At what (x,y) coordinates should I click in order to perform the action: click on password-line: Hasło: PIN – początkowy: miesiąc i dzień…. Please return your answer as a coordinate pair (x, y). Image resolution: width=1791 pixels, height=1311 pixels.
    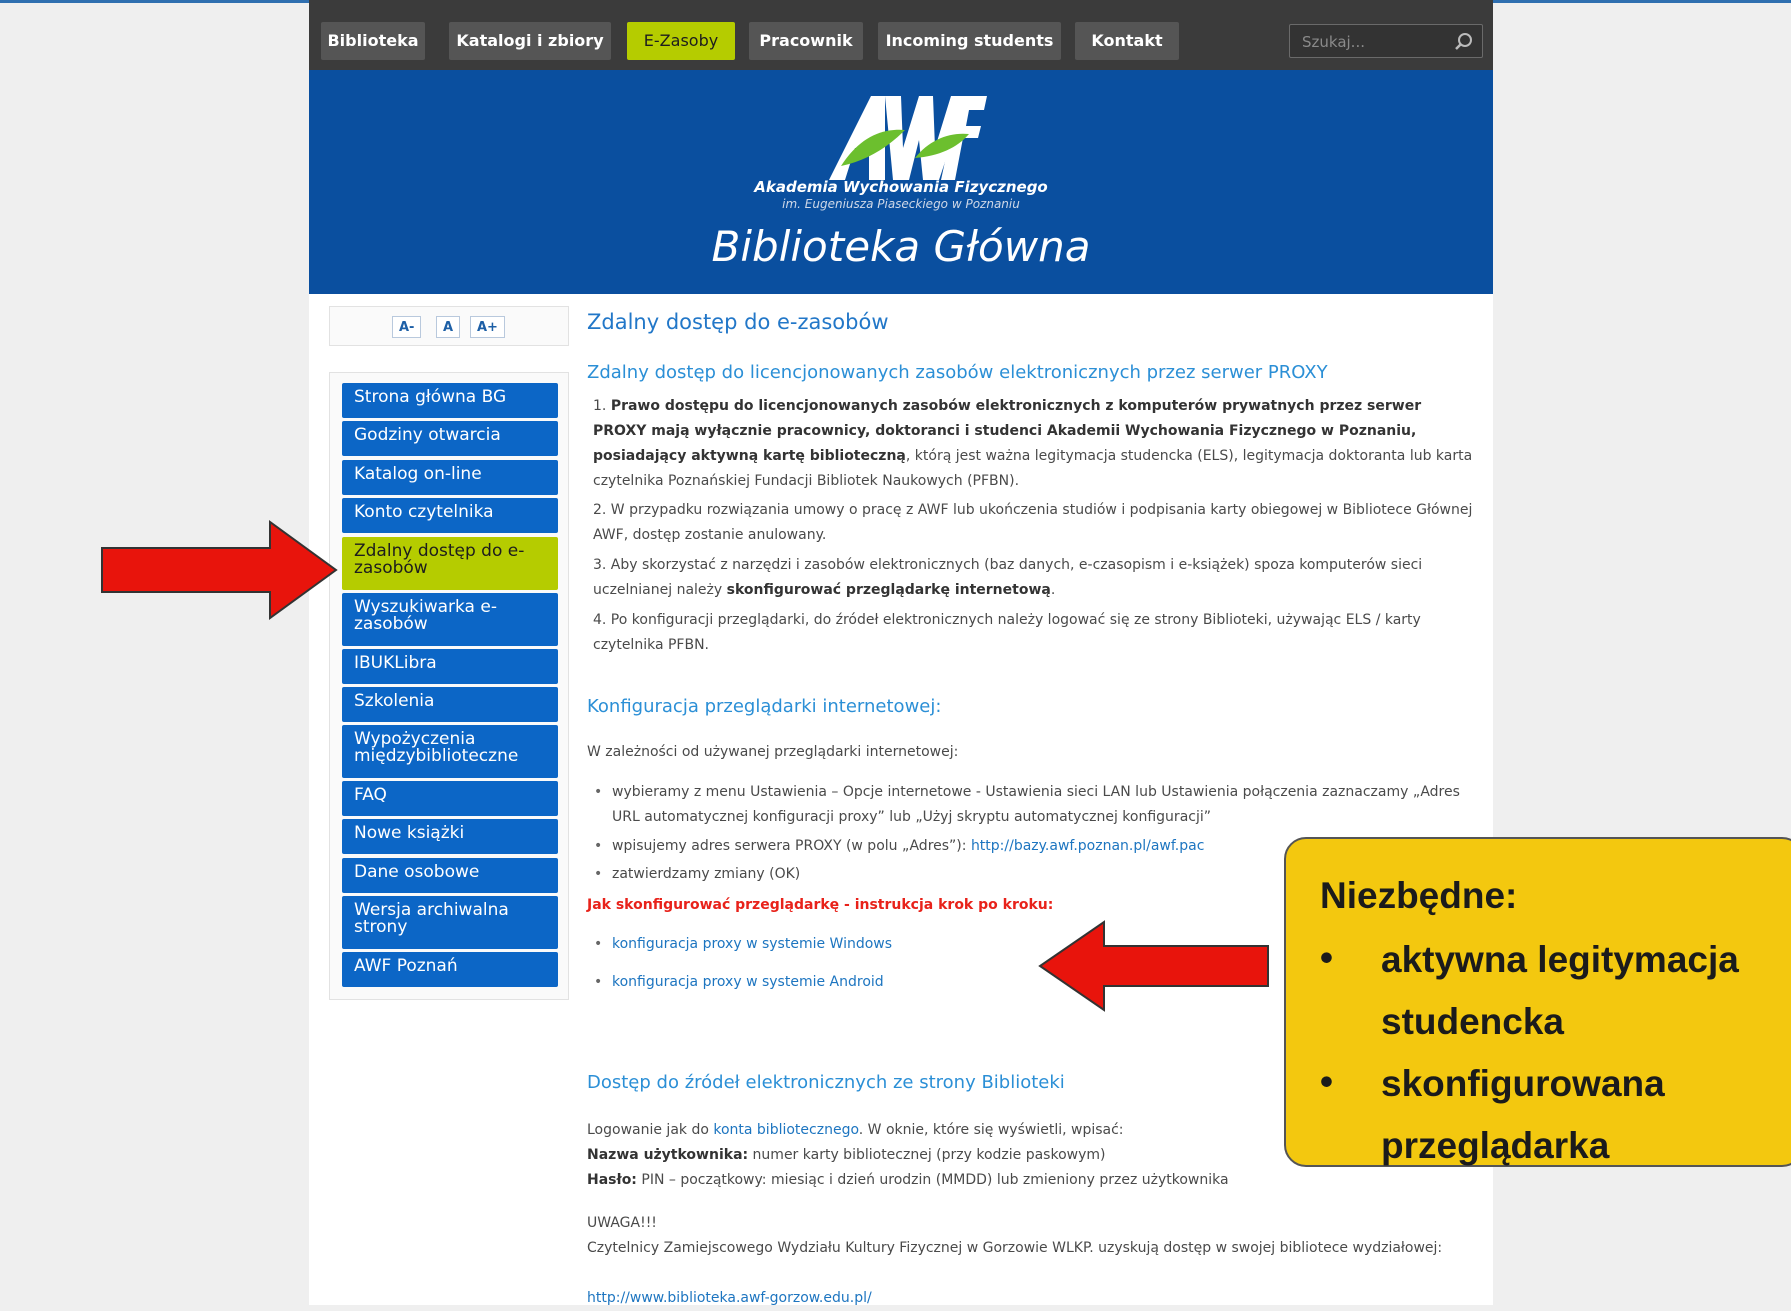
    Looking at the image, I should click on (1032, 1180).